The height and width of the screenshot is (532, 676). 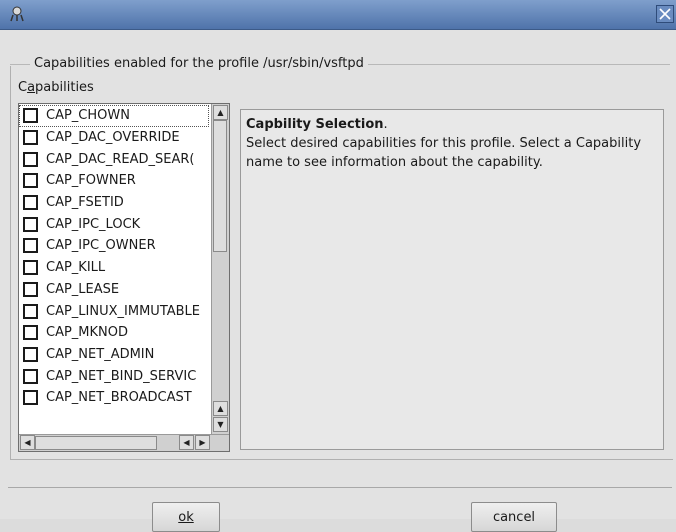 I want to click on capability-name: CAP_NET_BIND_SERVIC, so click(x=121, y=376).